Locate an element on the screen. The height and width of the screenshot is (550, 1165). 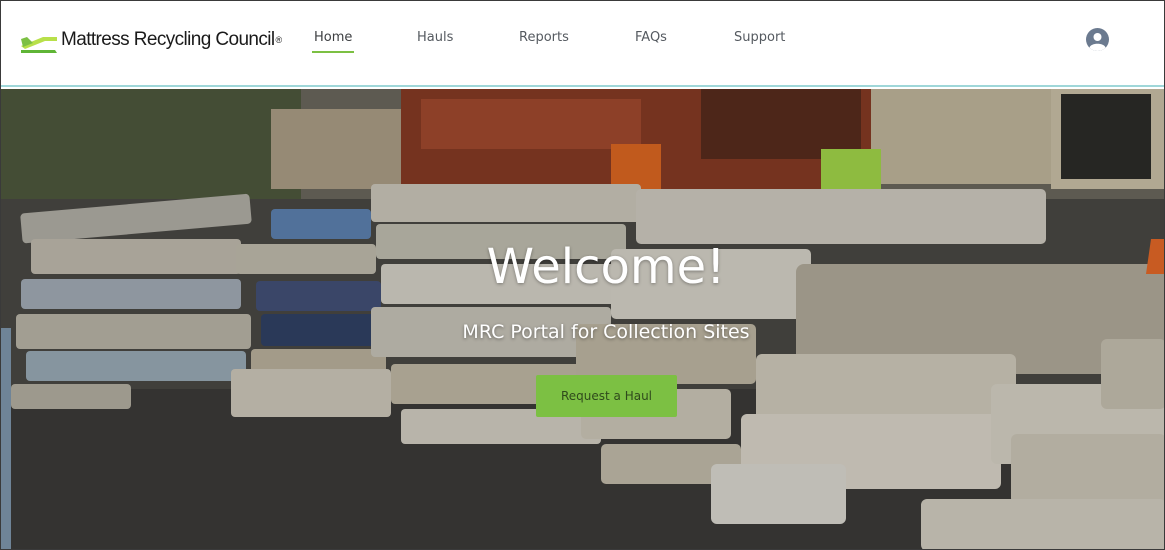
nav-hauls: Hauls is located at coordinates (435, 41).